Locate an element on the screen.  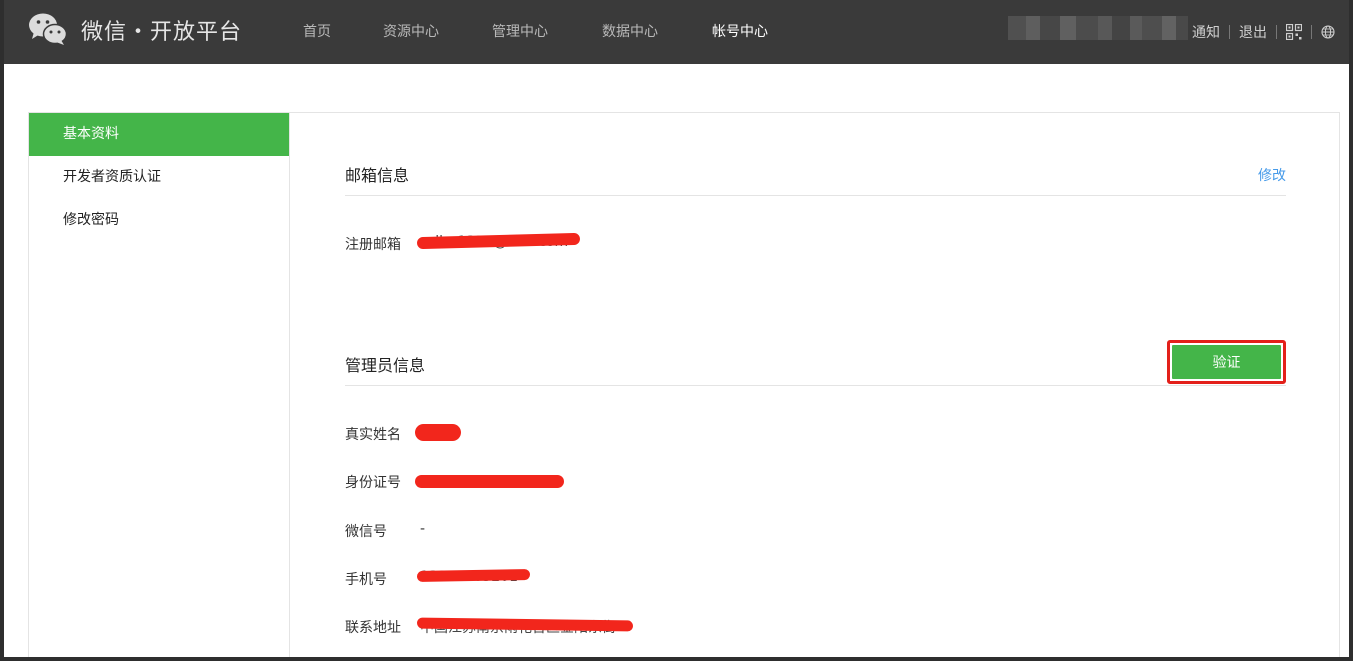
real-name-row: 真实姓名 is located at coordinates (403, 434).